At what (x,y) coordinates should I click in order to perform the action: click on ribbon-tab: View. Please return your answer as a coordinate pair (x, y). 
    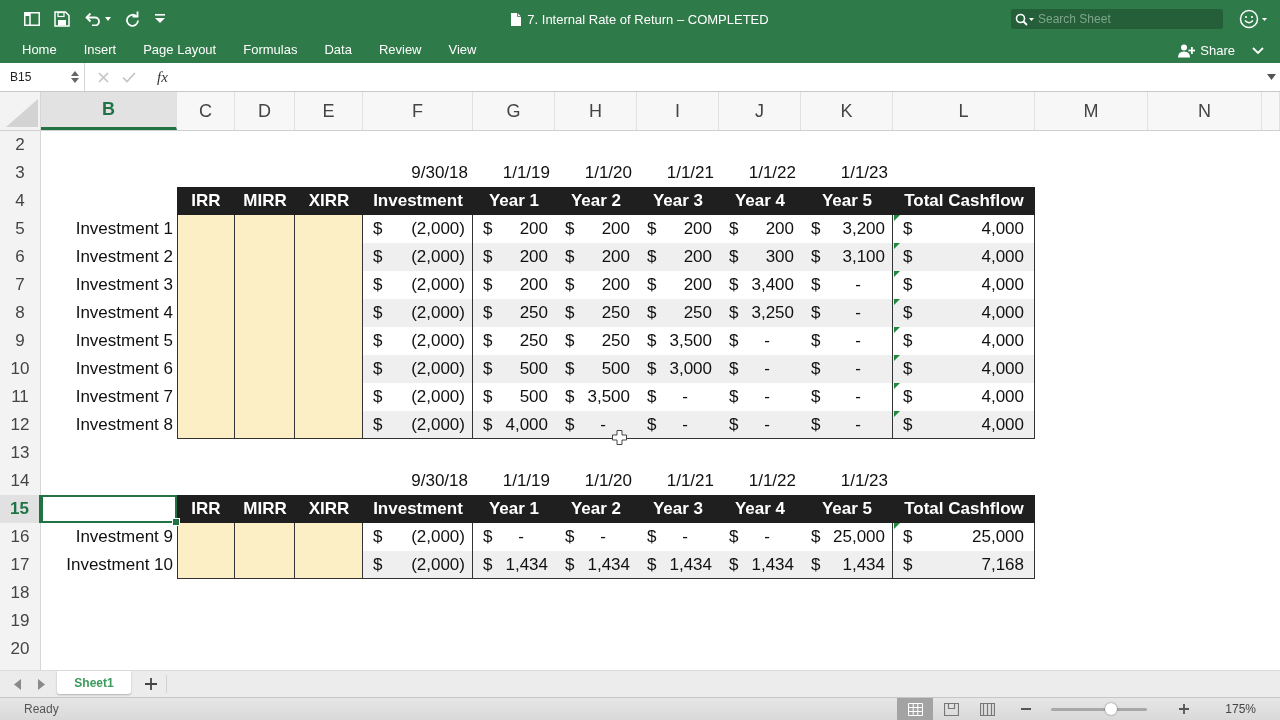
    Looking at the image, I should click on (462, 50).